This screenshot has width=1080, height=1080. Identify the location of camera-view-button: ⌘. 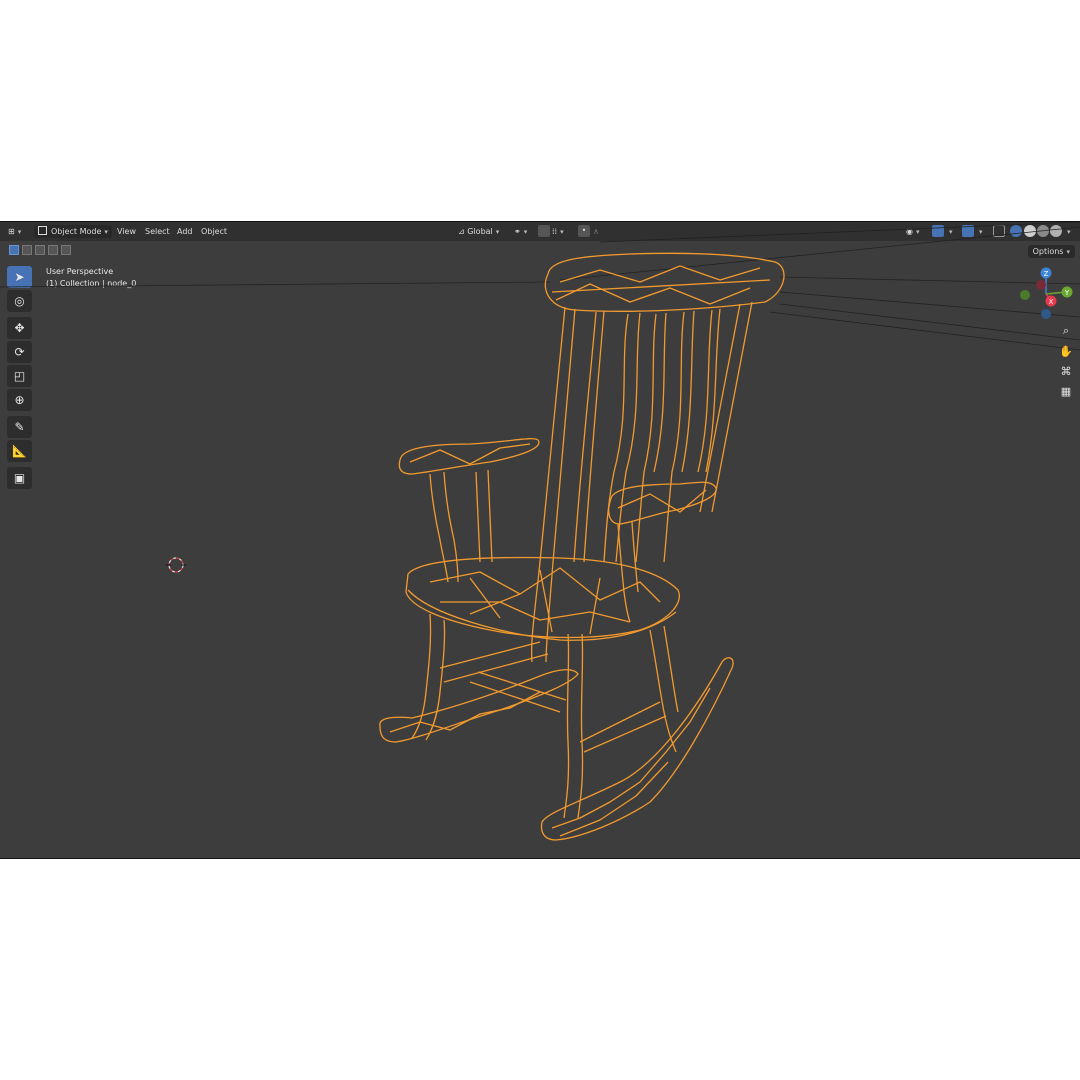
(1066, 372).